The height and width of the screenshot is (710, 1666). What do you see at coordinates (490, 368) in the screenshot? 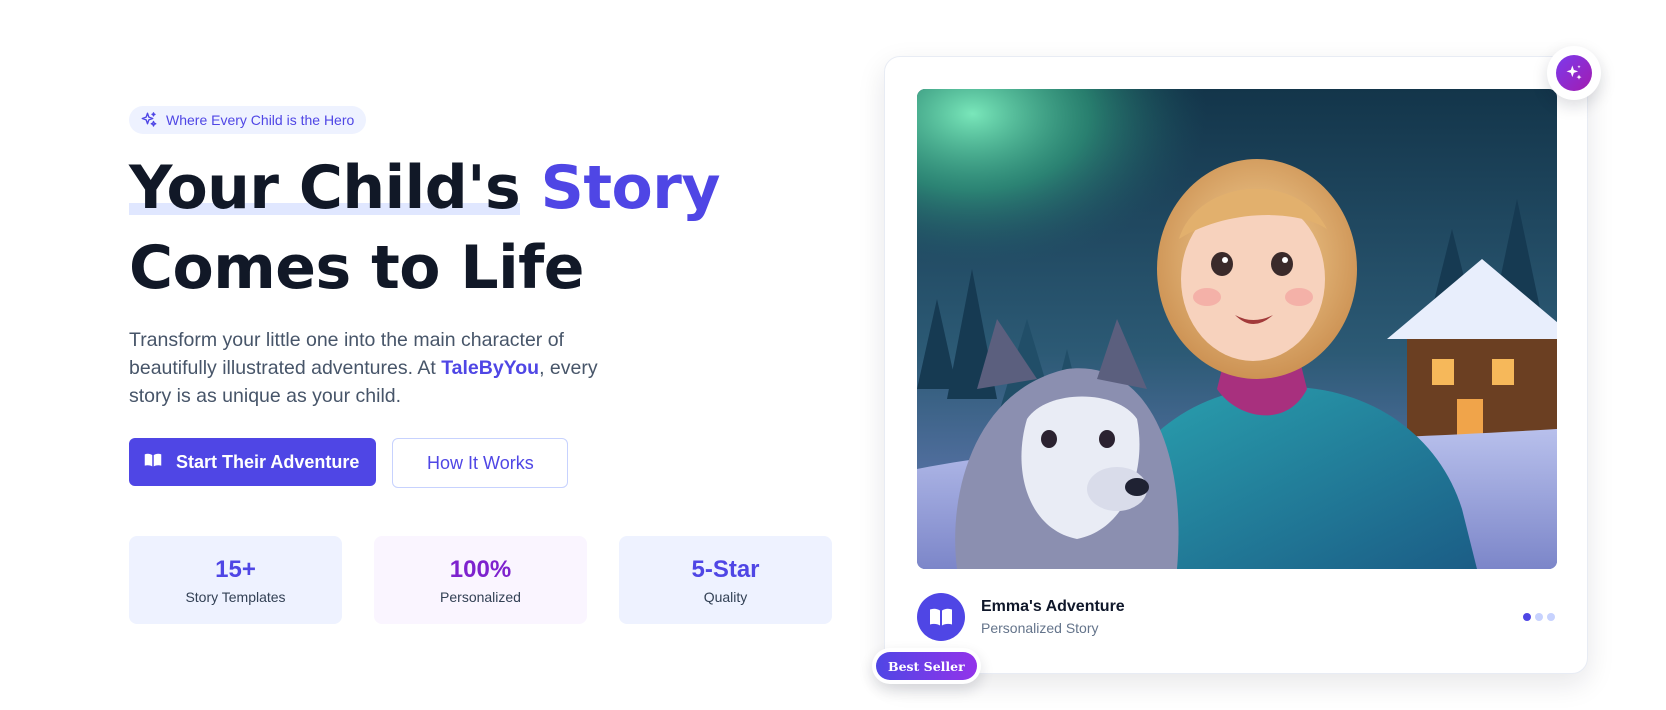
I see `brand-name: TaleByYou` at bounding box center [490, 368].